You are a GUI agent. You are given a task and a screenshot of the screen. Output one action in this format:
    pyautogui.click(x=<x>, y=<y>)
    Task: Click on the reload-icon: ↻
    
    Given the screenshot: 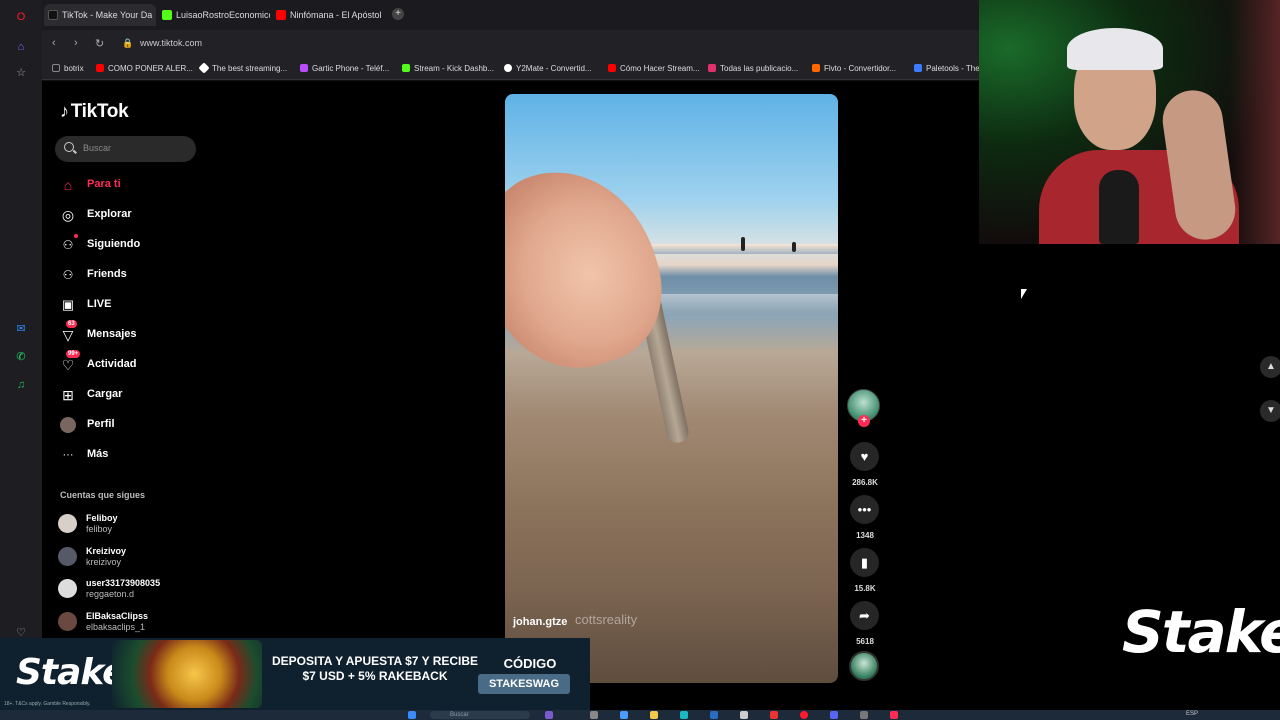 What is the action you would take?
    pyautogui.click(x=99, y=43)
    